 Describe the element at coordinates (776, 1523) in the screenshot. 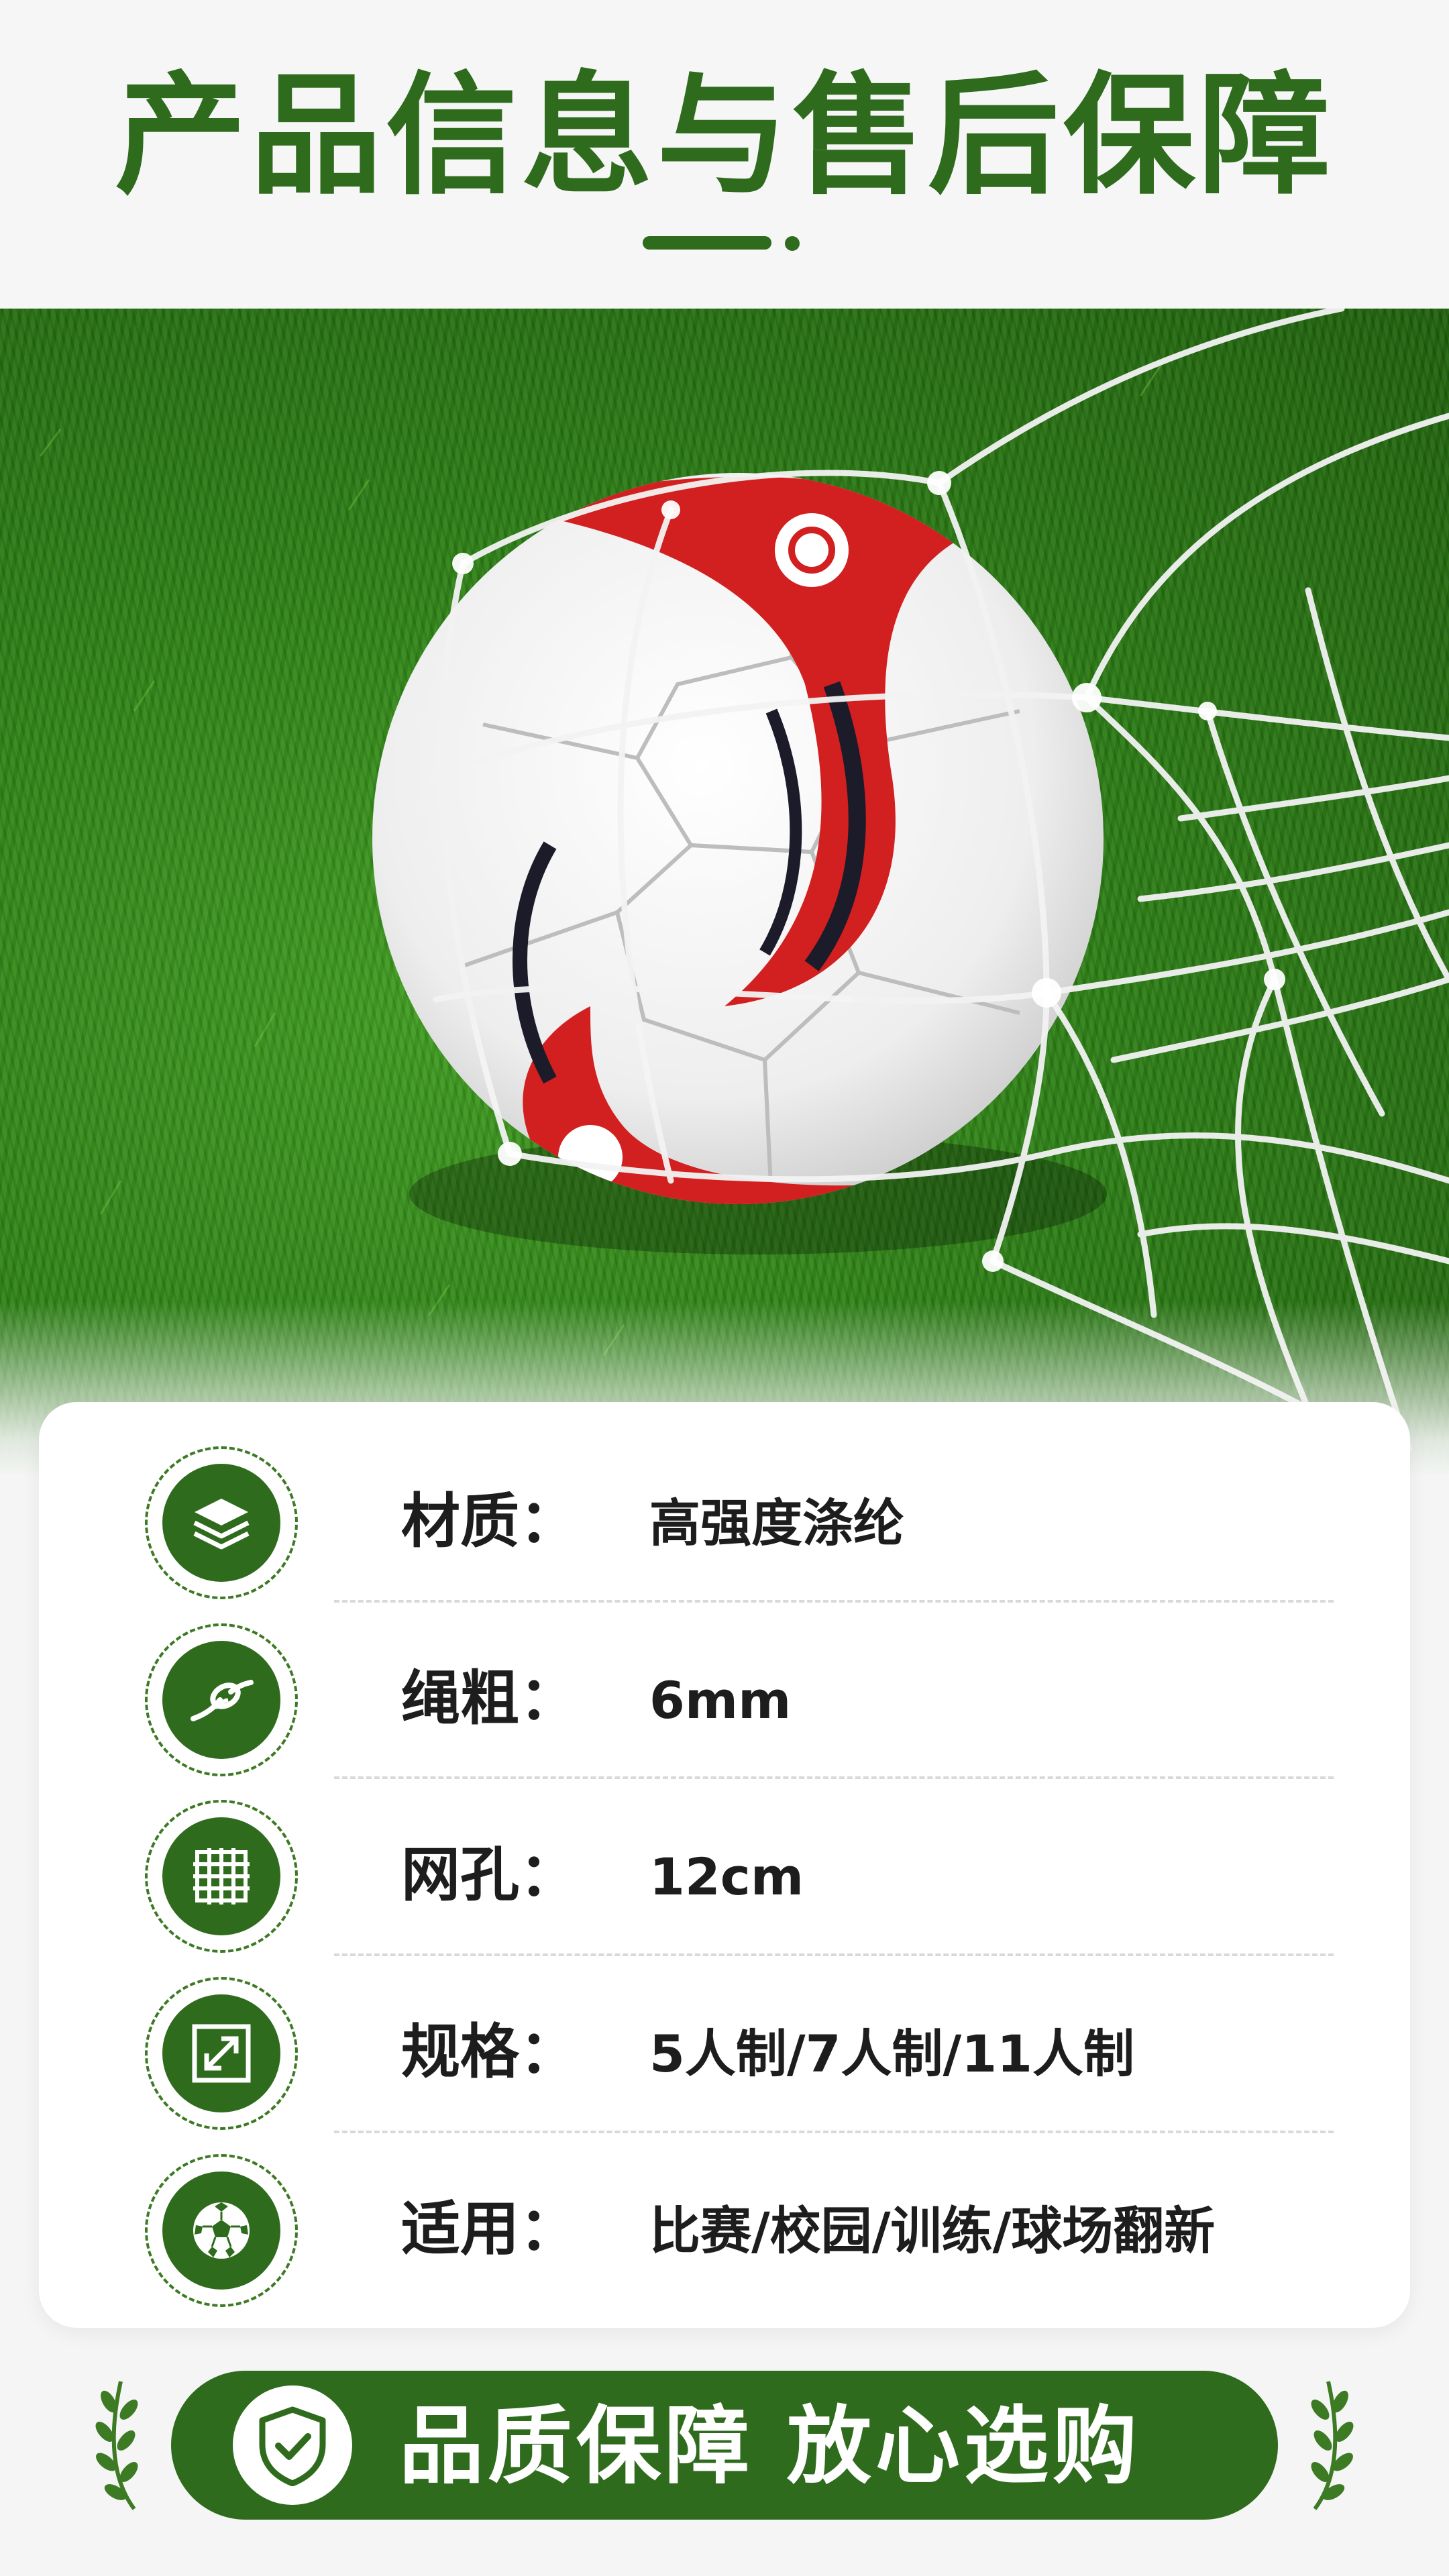

I see `spec-value: 高强度涤纶` at that location.